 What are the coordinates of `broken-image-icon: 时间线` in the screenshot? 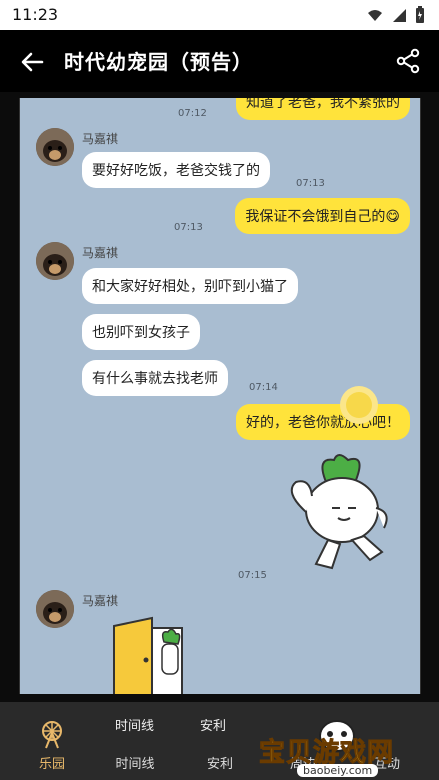 It's located at (135, 726).